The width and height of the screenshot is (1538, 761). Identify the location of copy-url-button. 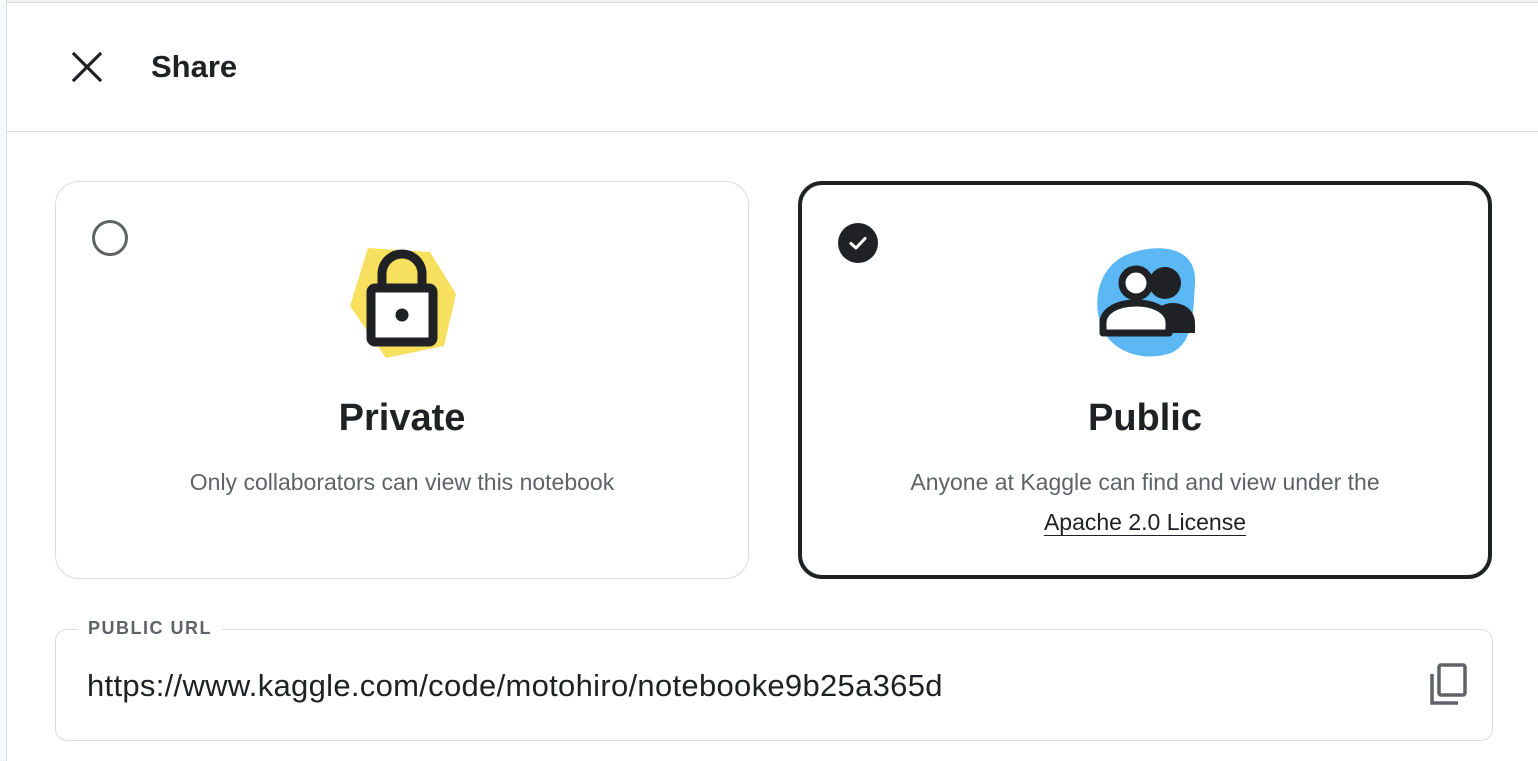
(1448, 684).